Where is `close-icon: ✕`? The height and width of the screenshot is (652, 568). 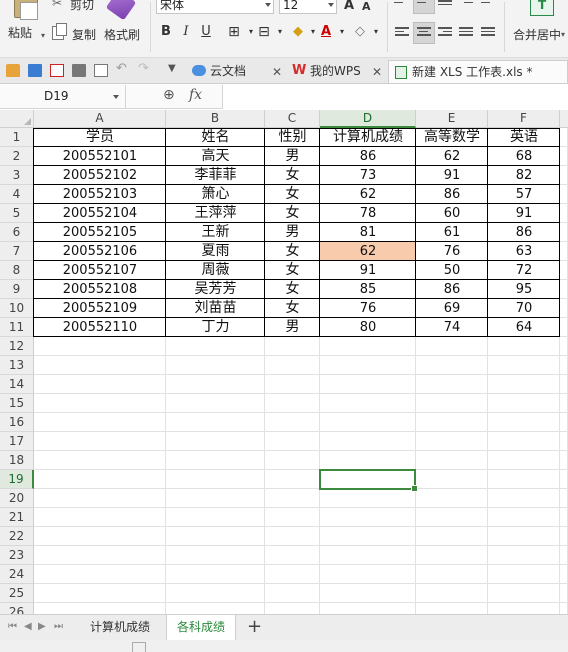 close-icon: ✕ is located at coordinates (277, 72).